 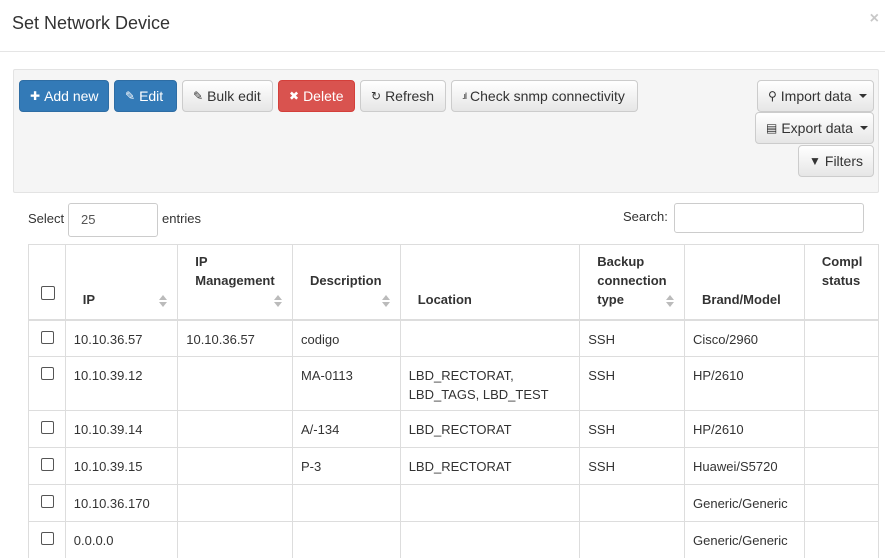 What do you see at coordinates (741, 299) in the screenshot?
I see `brand-model-header-label: Brand/Model` at bounding box center [741, 299].